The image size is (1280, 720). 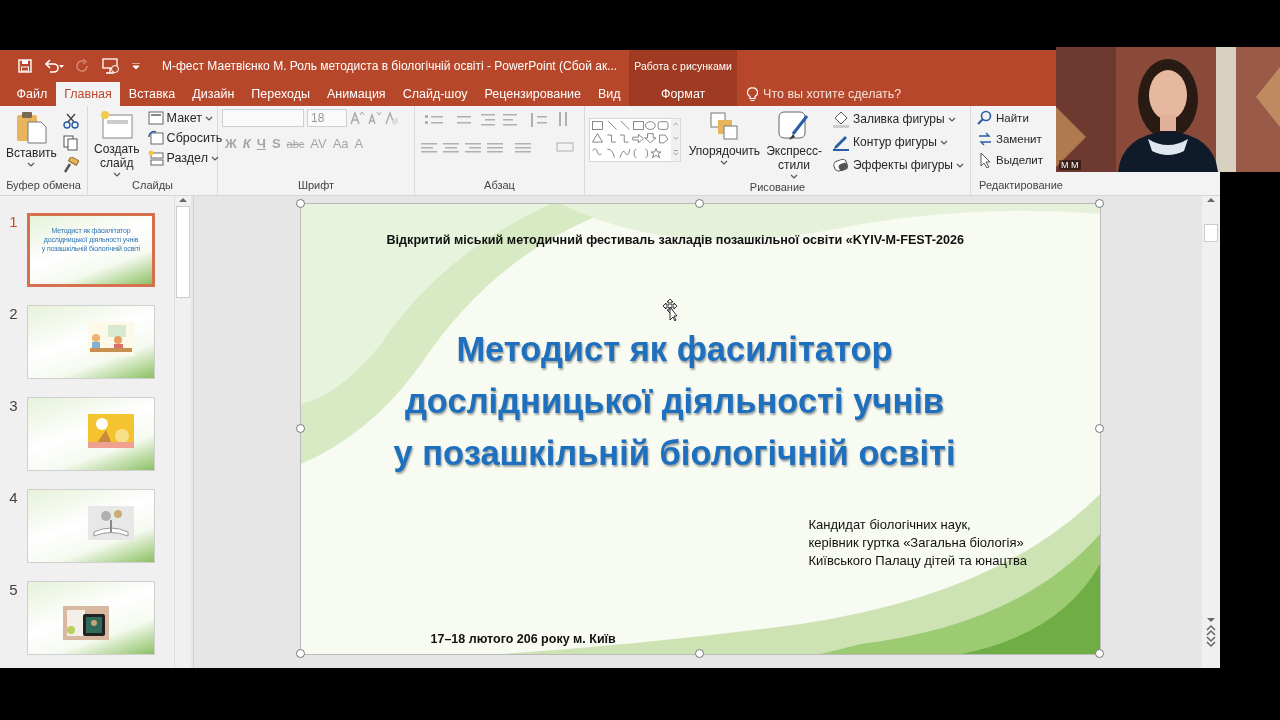 What do you see at coordinates (13, 497) in the screenshot?
I see `slide-number: 4` at bounding box center [13, 497].